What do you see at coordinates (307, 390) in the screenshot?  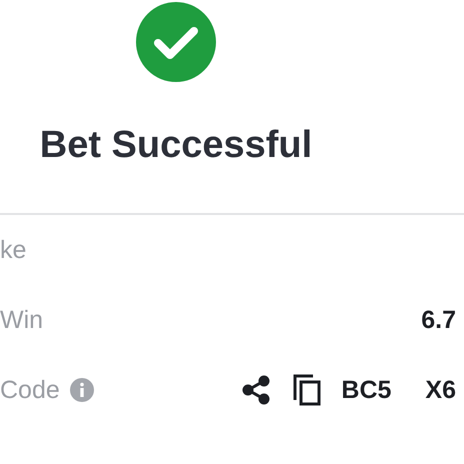 I see `copy-icon` at bounding box center [307, 390].